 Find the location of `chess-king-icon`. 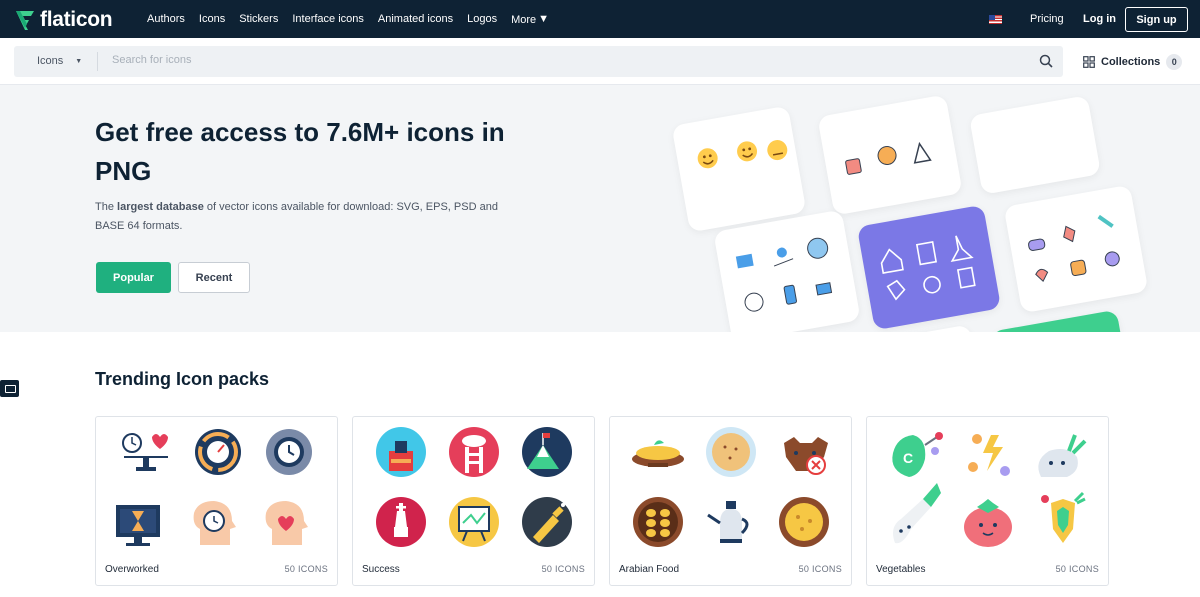

chess-king-icon is located at coordinates (401, 522).